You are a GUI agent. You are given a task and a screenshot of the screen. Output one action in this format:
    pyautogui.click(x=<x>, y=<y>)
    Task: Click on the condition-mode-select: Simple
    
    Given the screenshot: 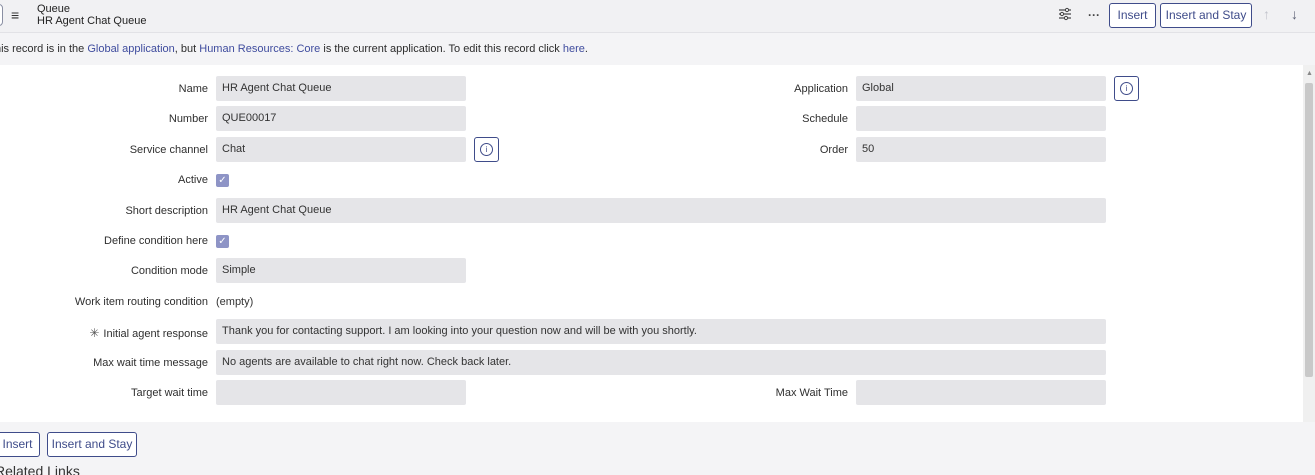 What is the action you would take?
    pyautogui.click(x=341, y=270)
    